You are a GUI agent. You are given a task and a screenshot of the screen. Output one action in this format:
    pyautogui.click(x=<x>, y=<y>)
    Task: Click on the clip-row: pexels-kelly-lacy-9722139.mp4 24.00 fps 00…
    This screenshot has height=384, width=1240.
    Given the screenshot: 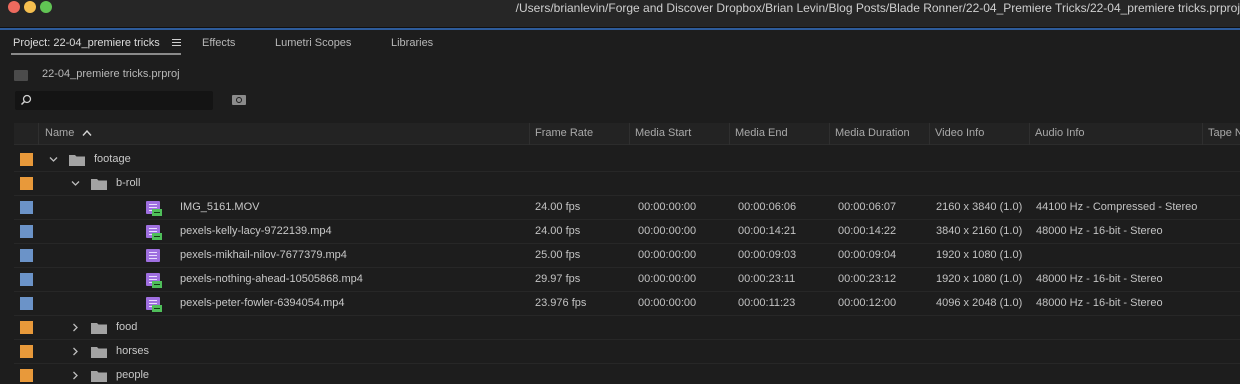 What is the action you would take?
    pyautogui.click(x=627, y=232)
    